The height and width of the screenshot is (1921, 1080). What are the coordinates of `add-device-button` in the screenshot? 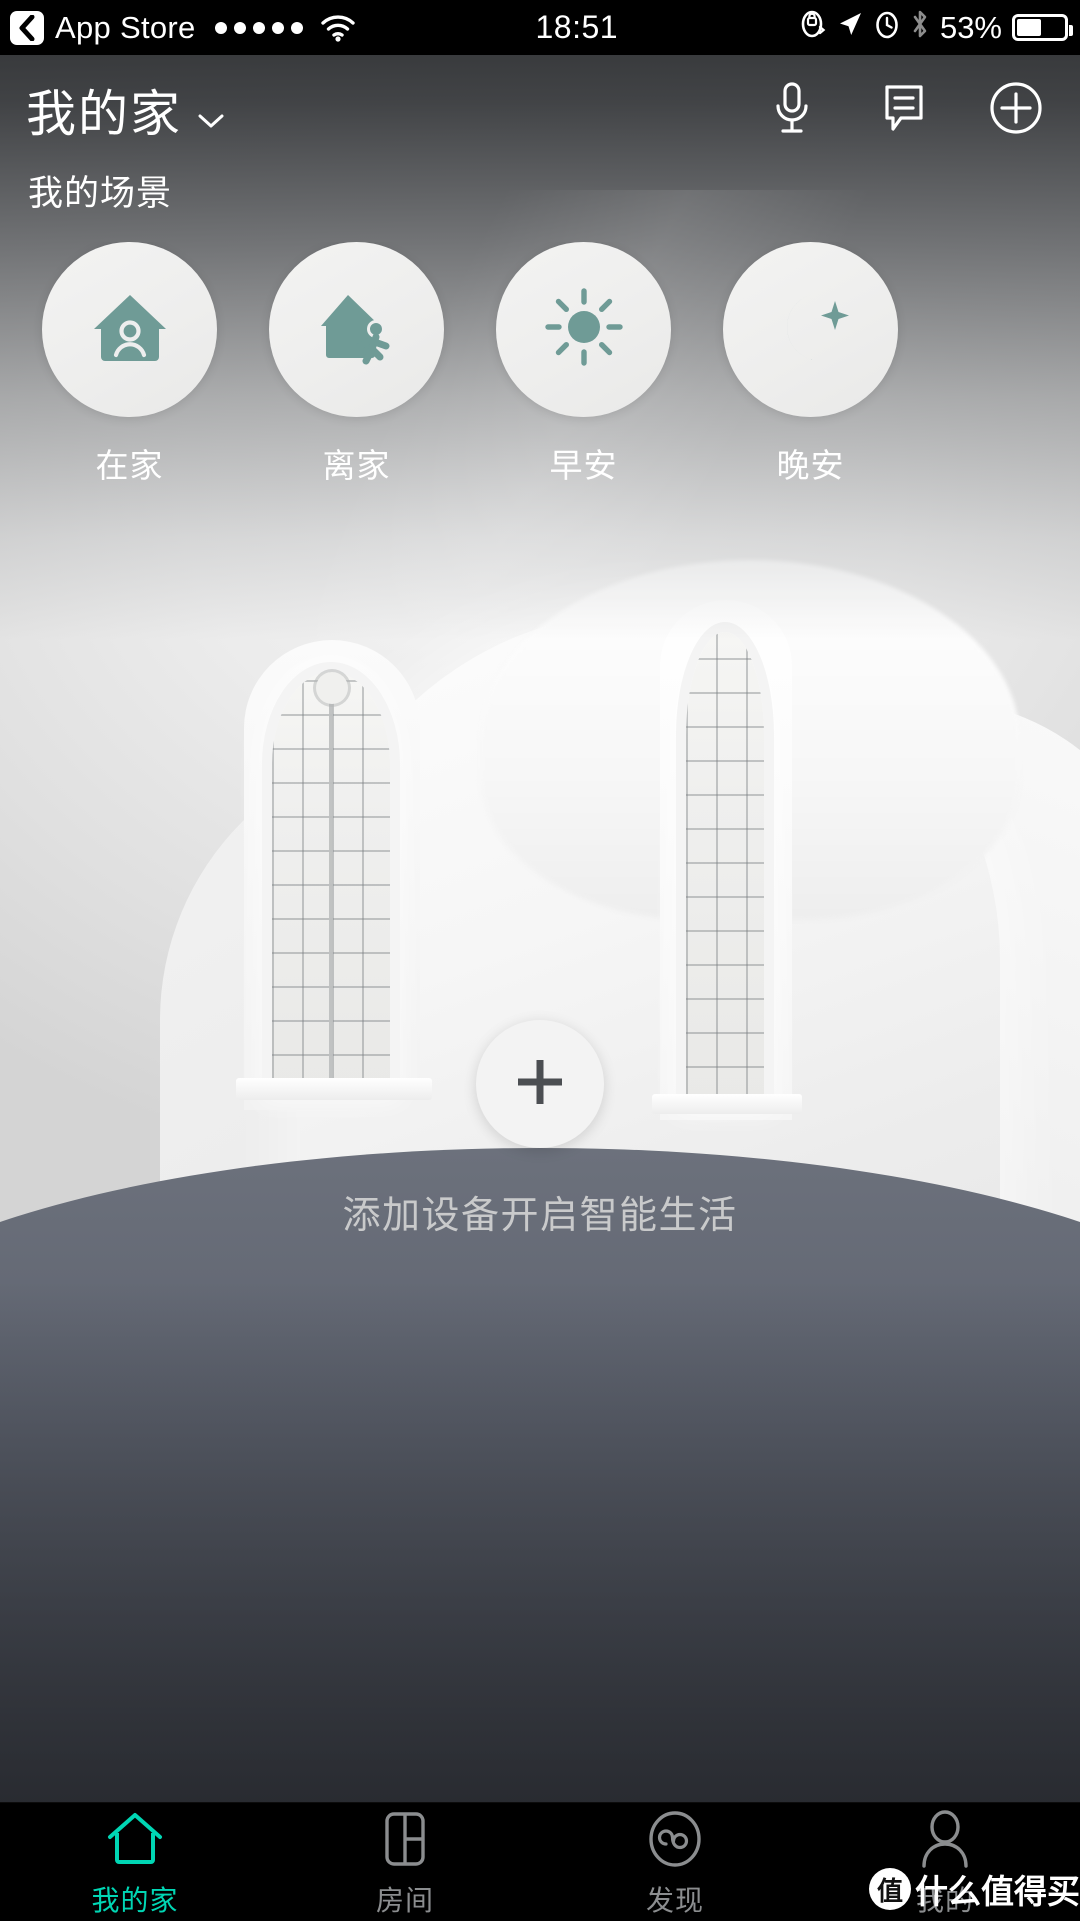 It's located at (540, 1084).